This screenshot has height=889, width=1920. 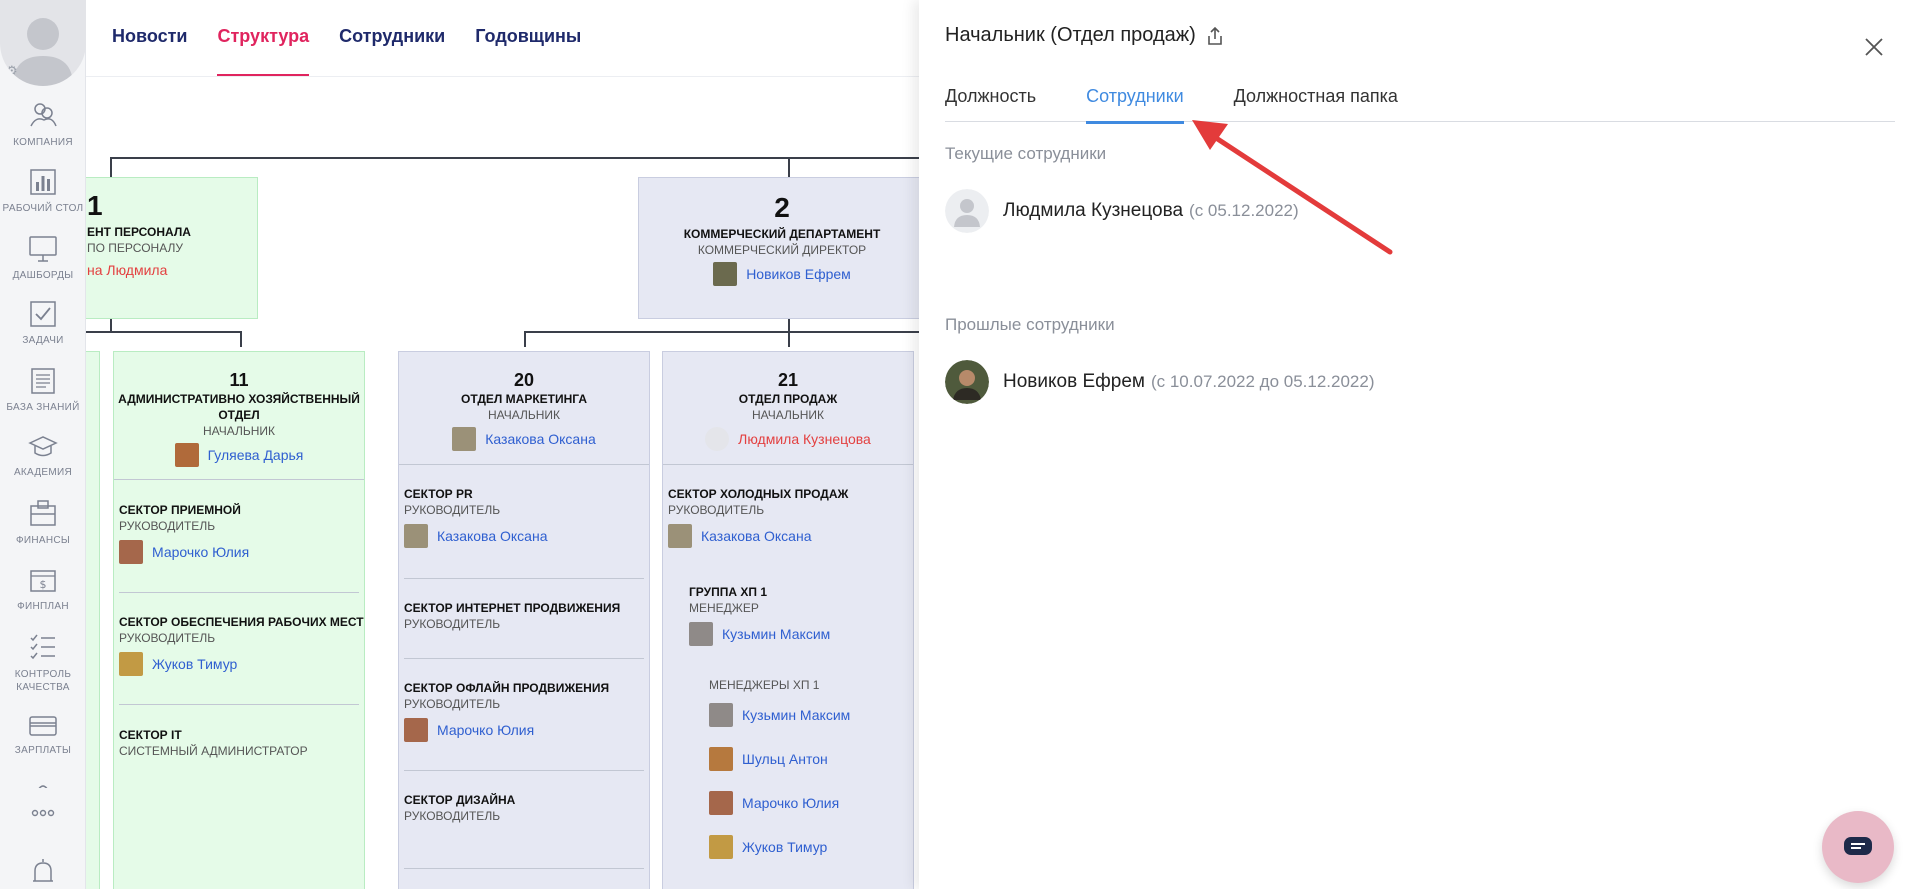 I want to click on sidebar-item-quality: КОНТРОЛЬ КАЧЕСТВА, so click(x=43, y=663).